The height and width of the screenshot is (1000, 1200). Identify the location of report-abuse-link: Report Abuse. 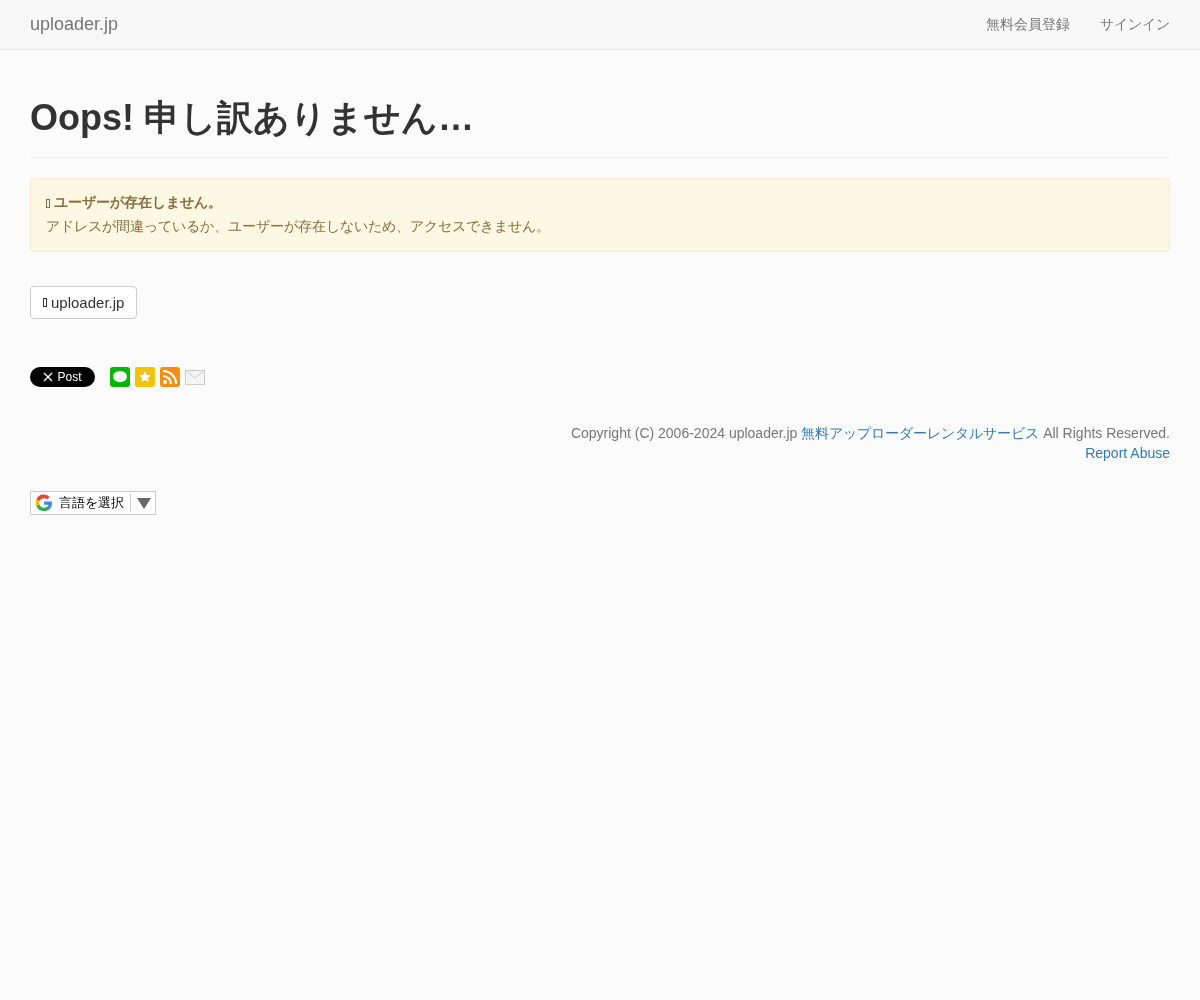
(1127, 453).